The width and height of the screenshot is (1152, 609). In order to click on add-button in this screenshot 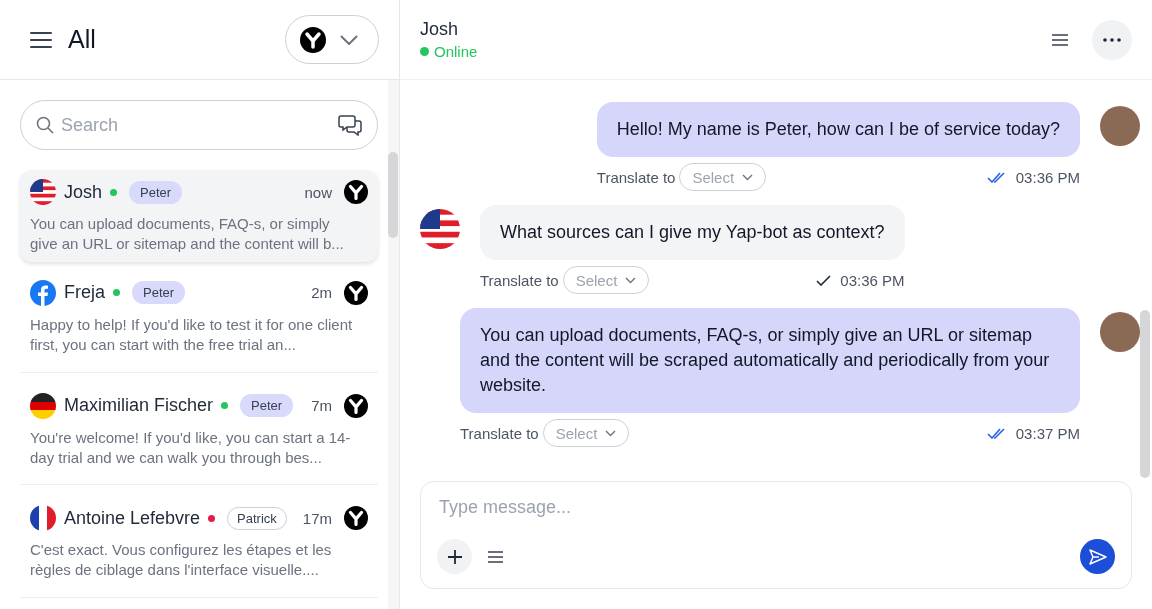, I will do `click(454, 556)`.